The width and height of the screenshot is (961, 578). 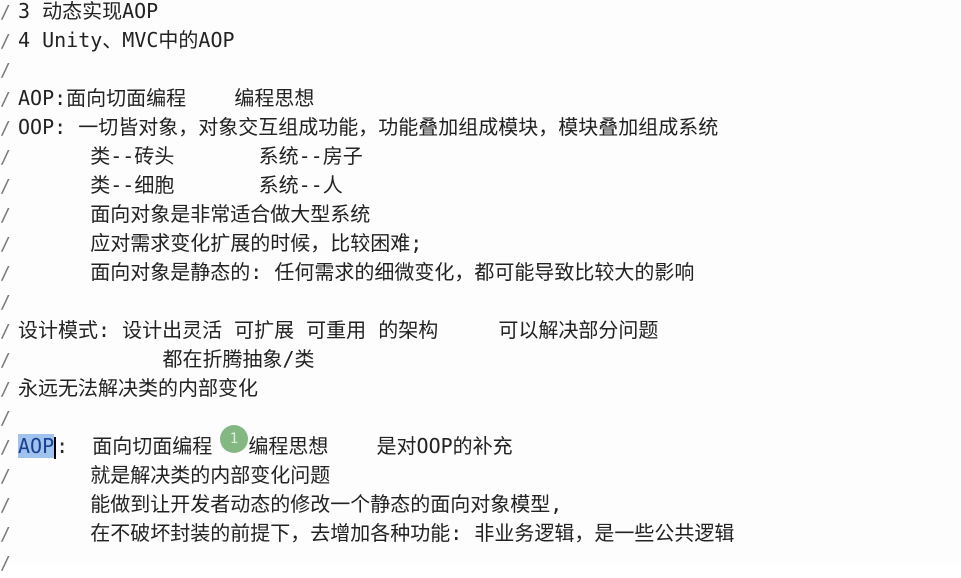 What do you see at coordinates (211, 243) in the screenshot?
I see `code-line: / 应对需求变化扩展的时候，比较困难;` at bounding box center [211, 243].